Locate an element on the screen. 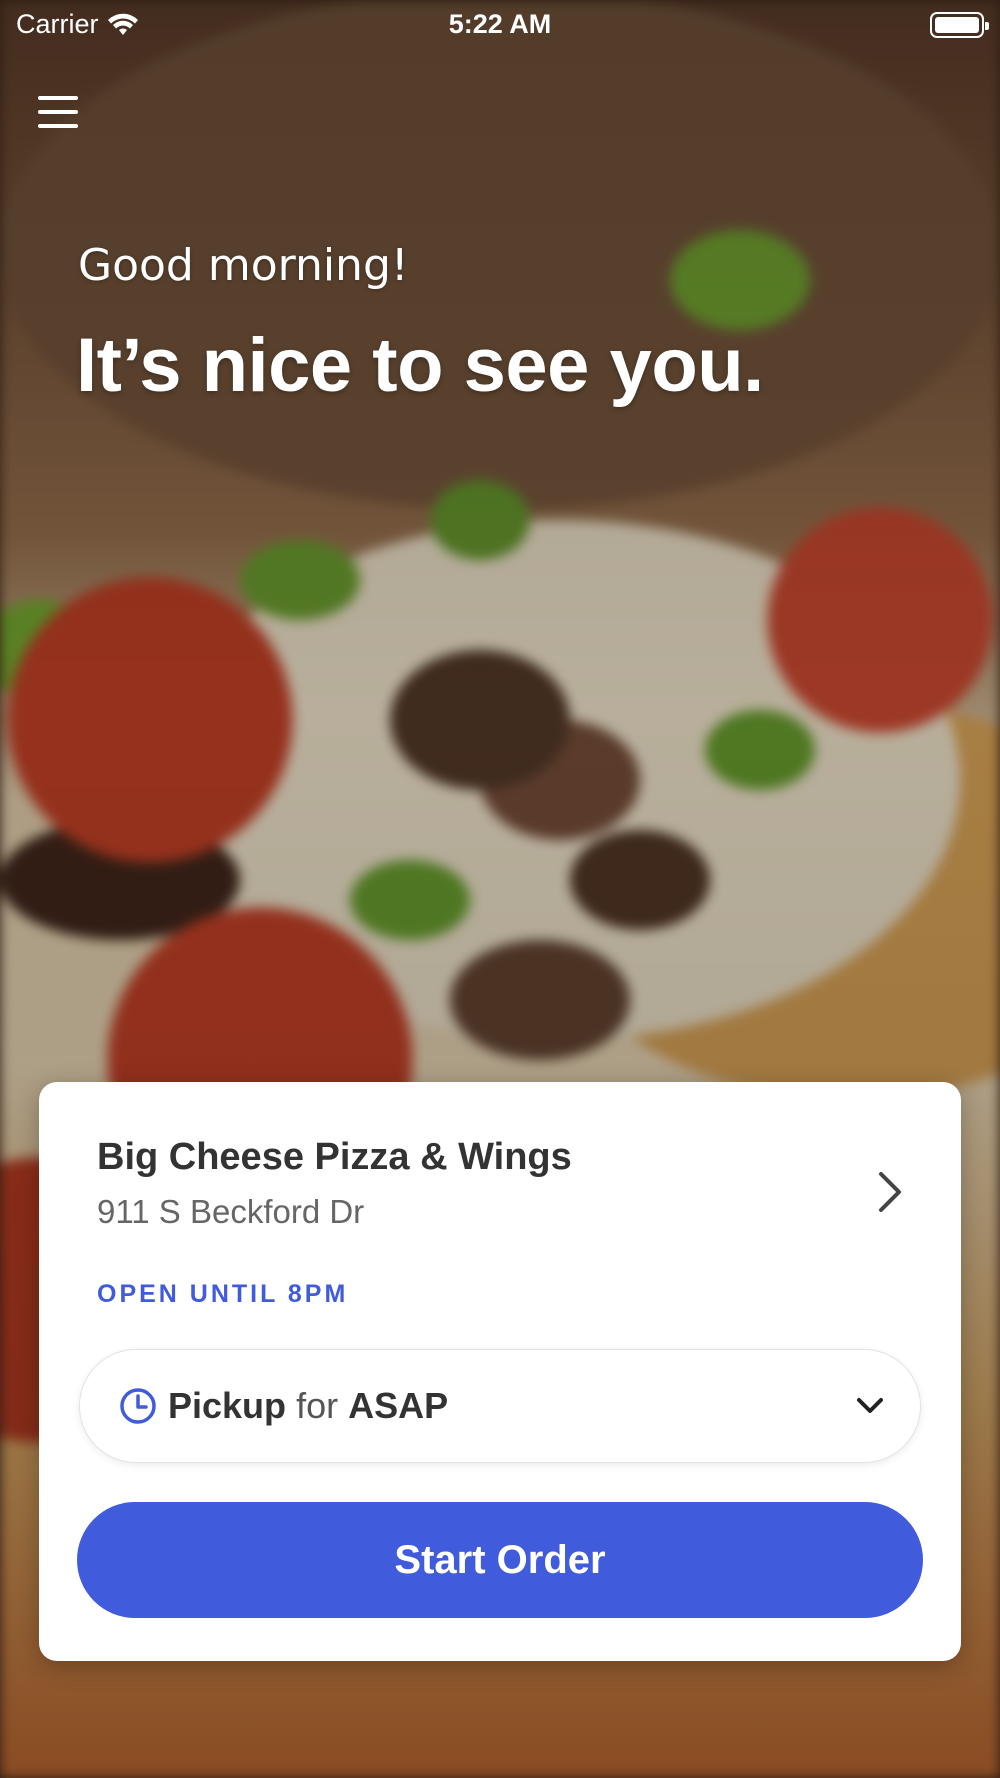 The width and height of the screenshot is (1000, 1778). start-order-button: Start Order is located at coordinates (500, 1560).